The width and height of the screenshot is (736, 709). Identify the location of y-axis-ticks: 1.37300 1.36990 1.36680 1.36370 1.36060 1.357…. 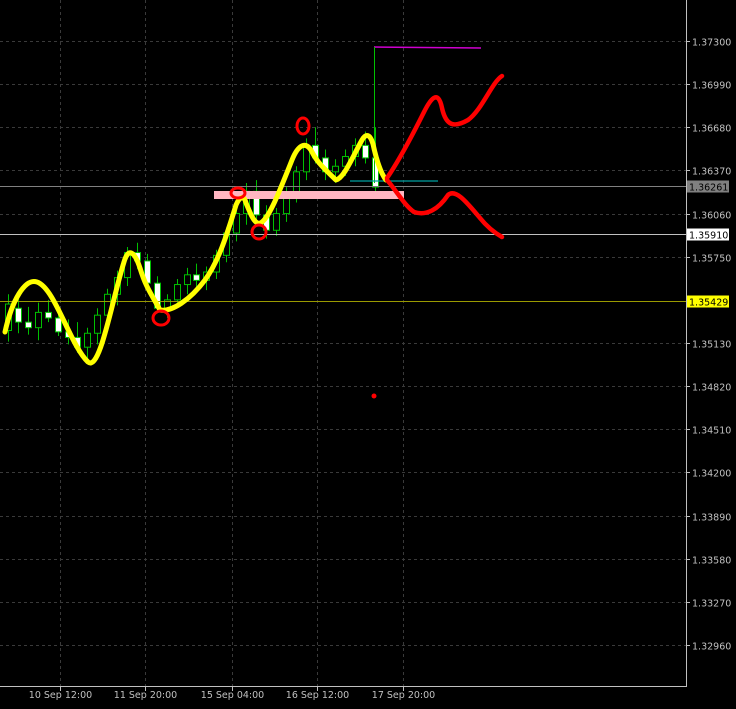
(708, 345).